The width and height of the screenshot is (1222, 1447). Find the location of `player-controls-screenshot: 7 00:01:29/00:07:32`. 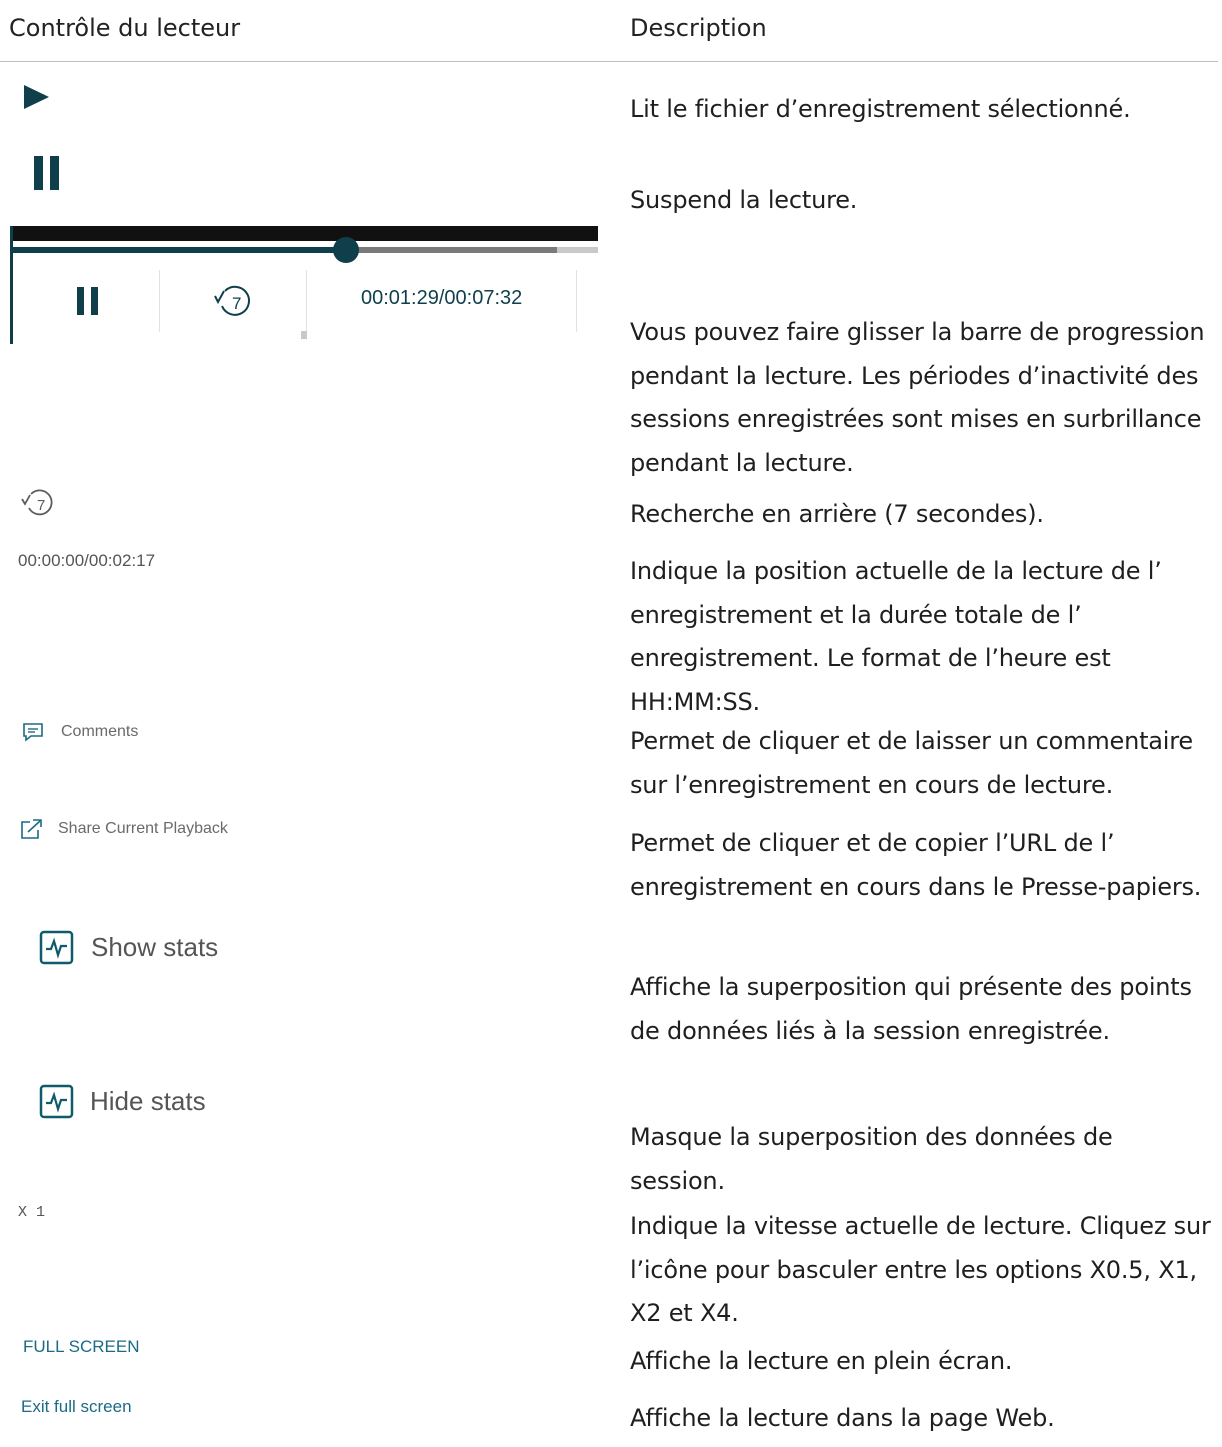

player-controls-screenshot: 7 00:01:29/00:07:32 is located at coordinates (304, 285).